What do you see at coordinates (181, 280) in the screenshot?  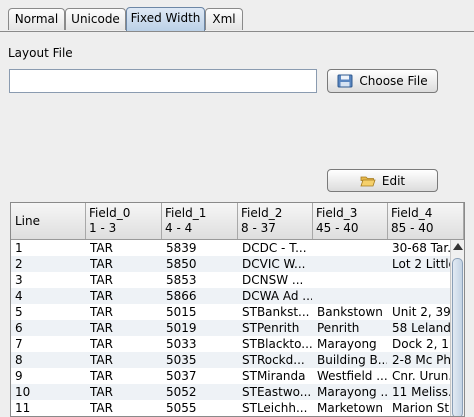 I see `cell-field-1: 5853` at bounding box center [181, 280].